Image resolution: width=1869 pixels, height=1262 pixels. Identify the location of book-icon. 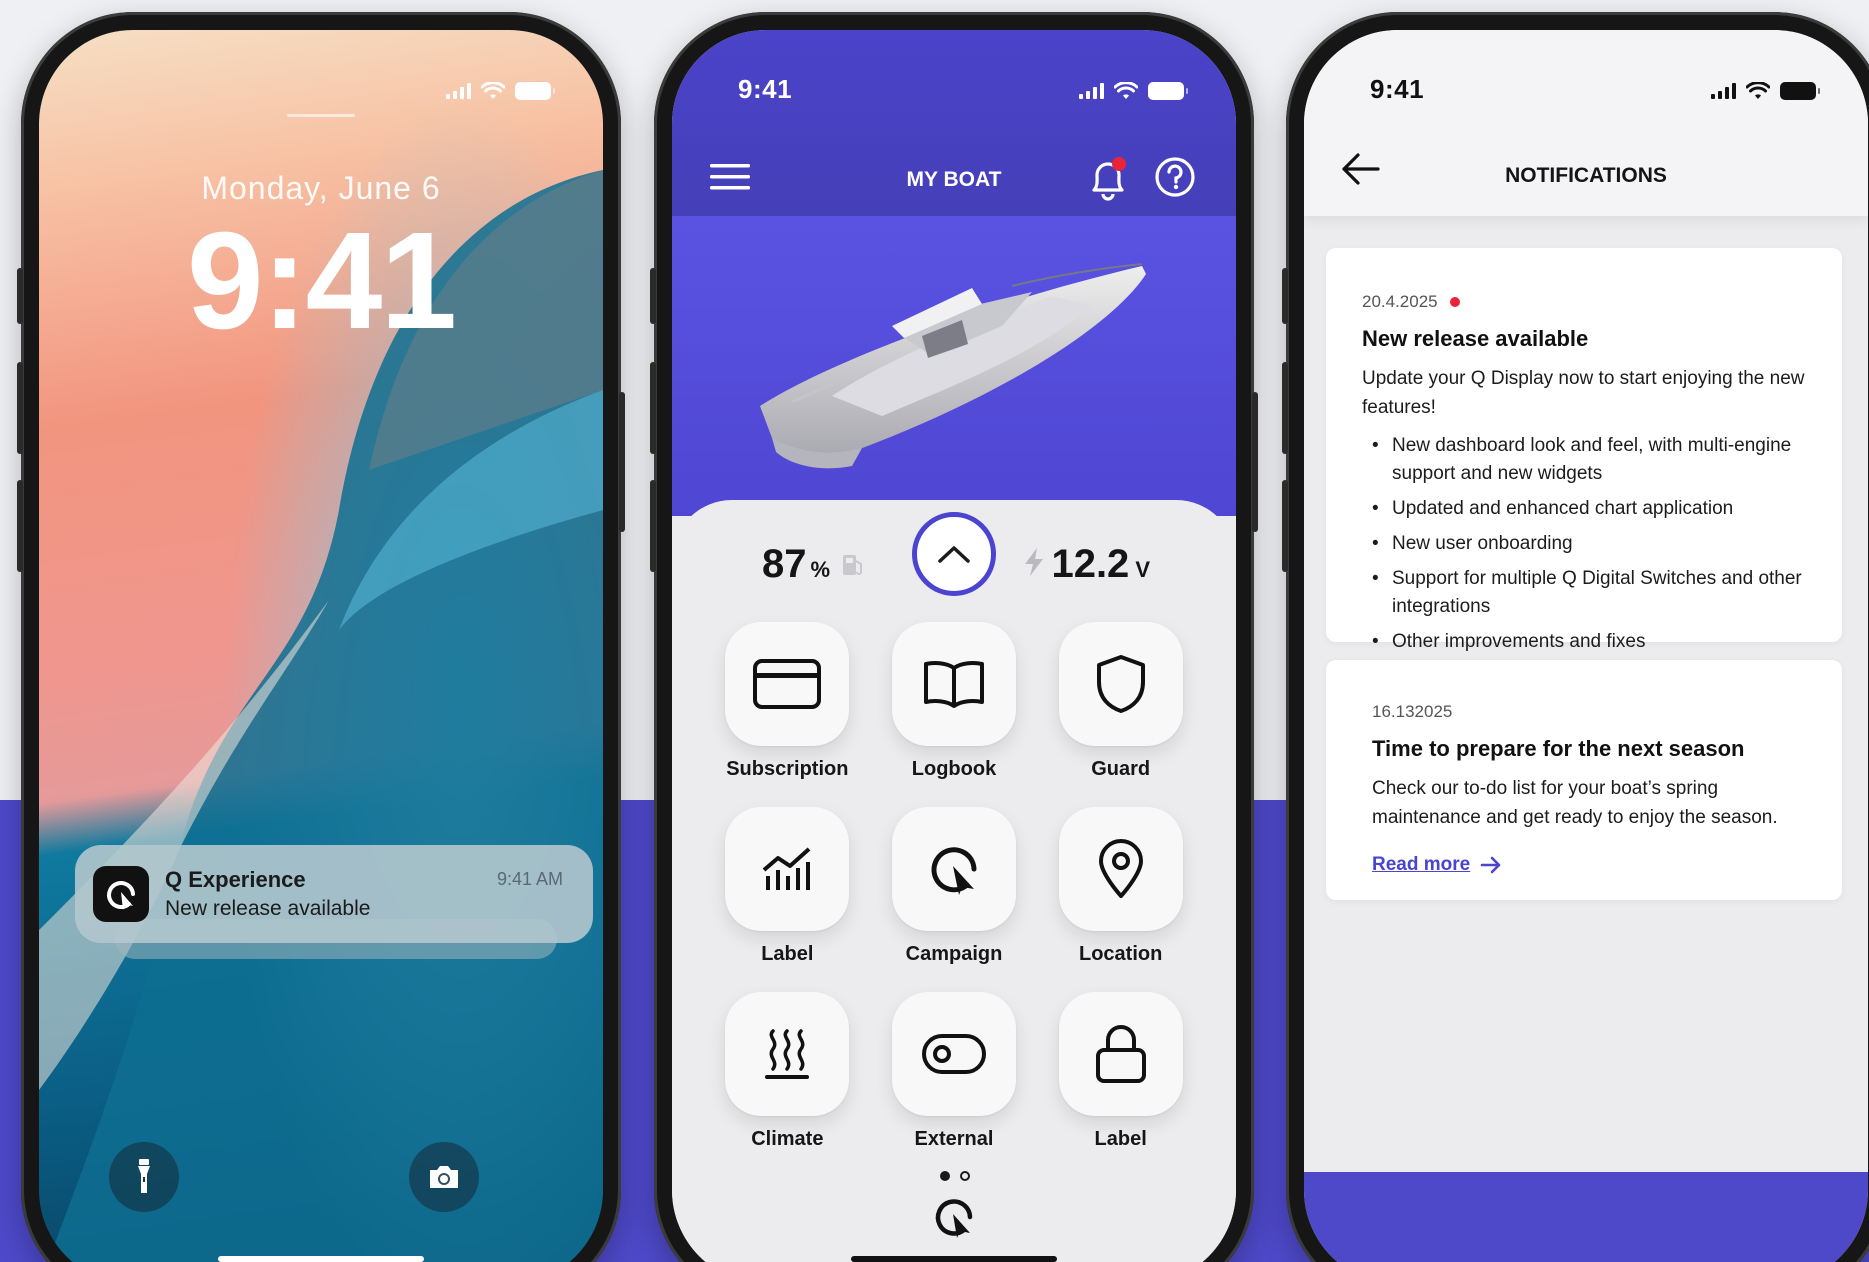
(953, 684).